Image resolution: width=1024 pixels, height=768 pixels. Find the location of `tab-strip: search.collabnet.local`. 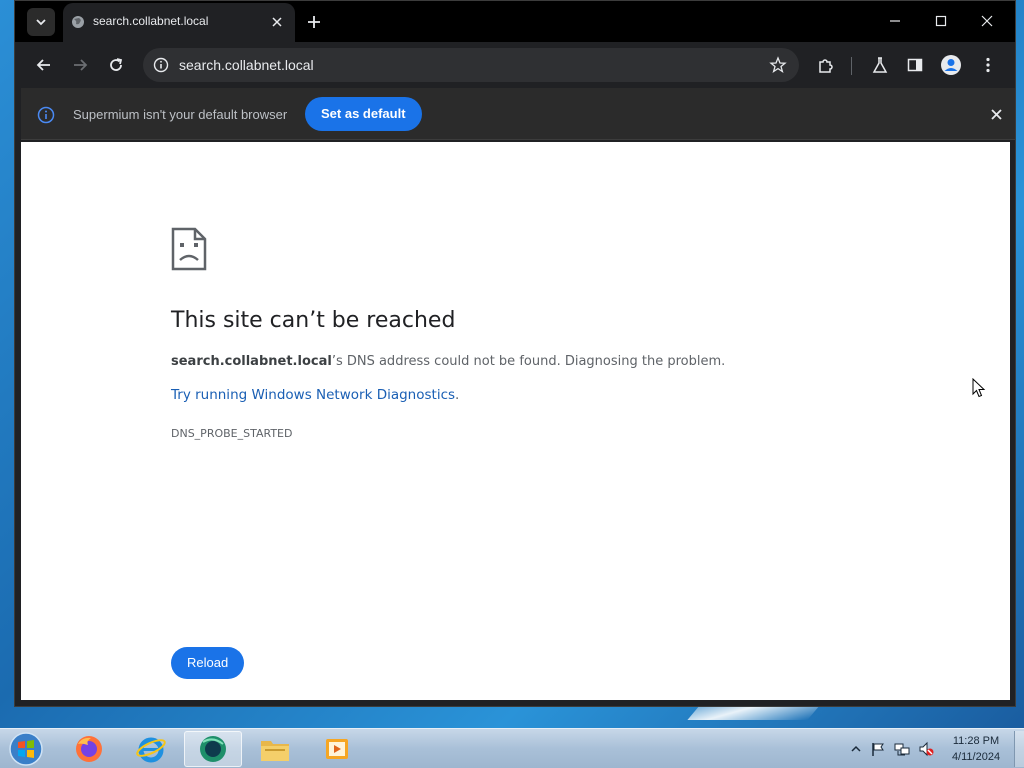

tab-strip: search.collabnet.local is located at coordinates (515, 21).